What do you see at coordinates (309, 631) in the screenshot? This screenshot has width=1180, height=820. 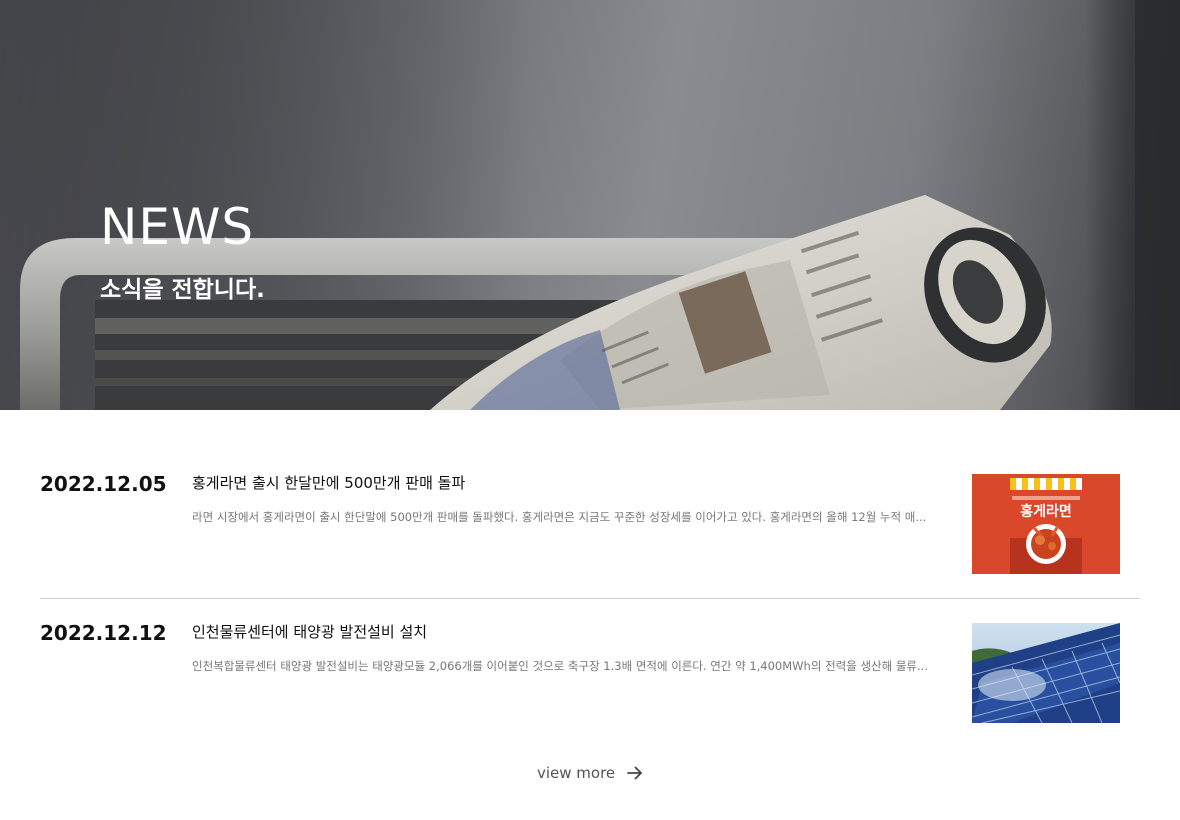 I see `news-title: 인천물류센터에 태양광 발전설비 설치` at bounding box center [309, 631].